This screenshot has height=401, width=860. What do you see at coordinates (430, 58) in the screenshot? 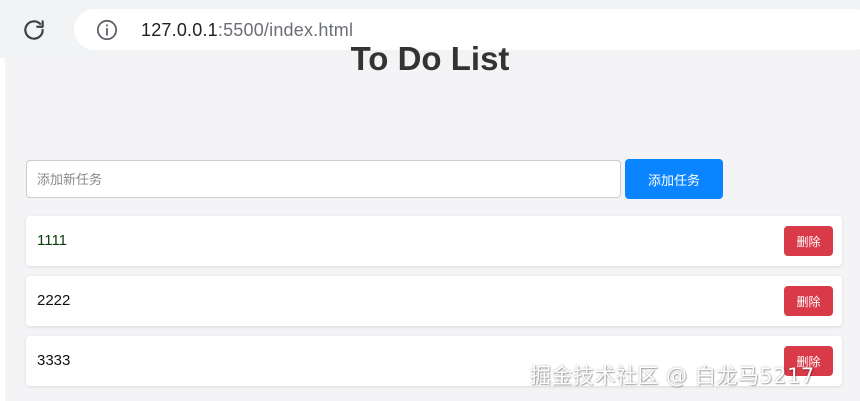
I see `page-title: To Do List` at bounding box center [430, 58].